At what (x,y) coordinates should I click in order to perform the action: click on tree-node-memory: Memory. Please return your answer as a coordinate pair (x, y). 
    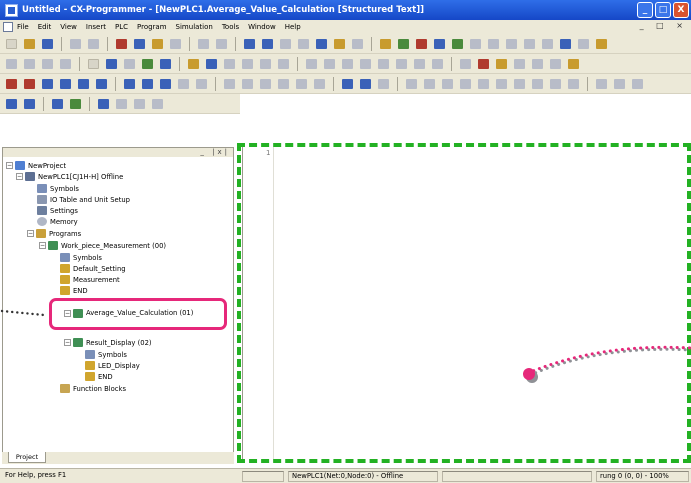
    Looking at the image, I should click on (57, 221).